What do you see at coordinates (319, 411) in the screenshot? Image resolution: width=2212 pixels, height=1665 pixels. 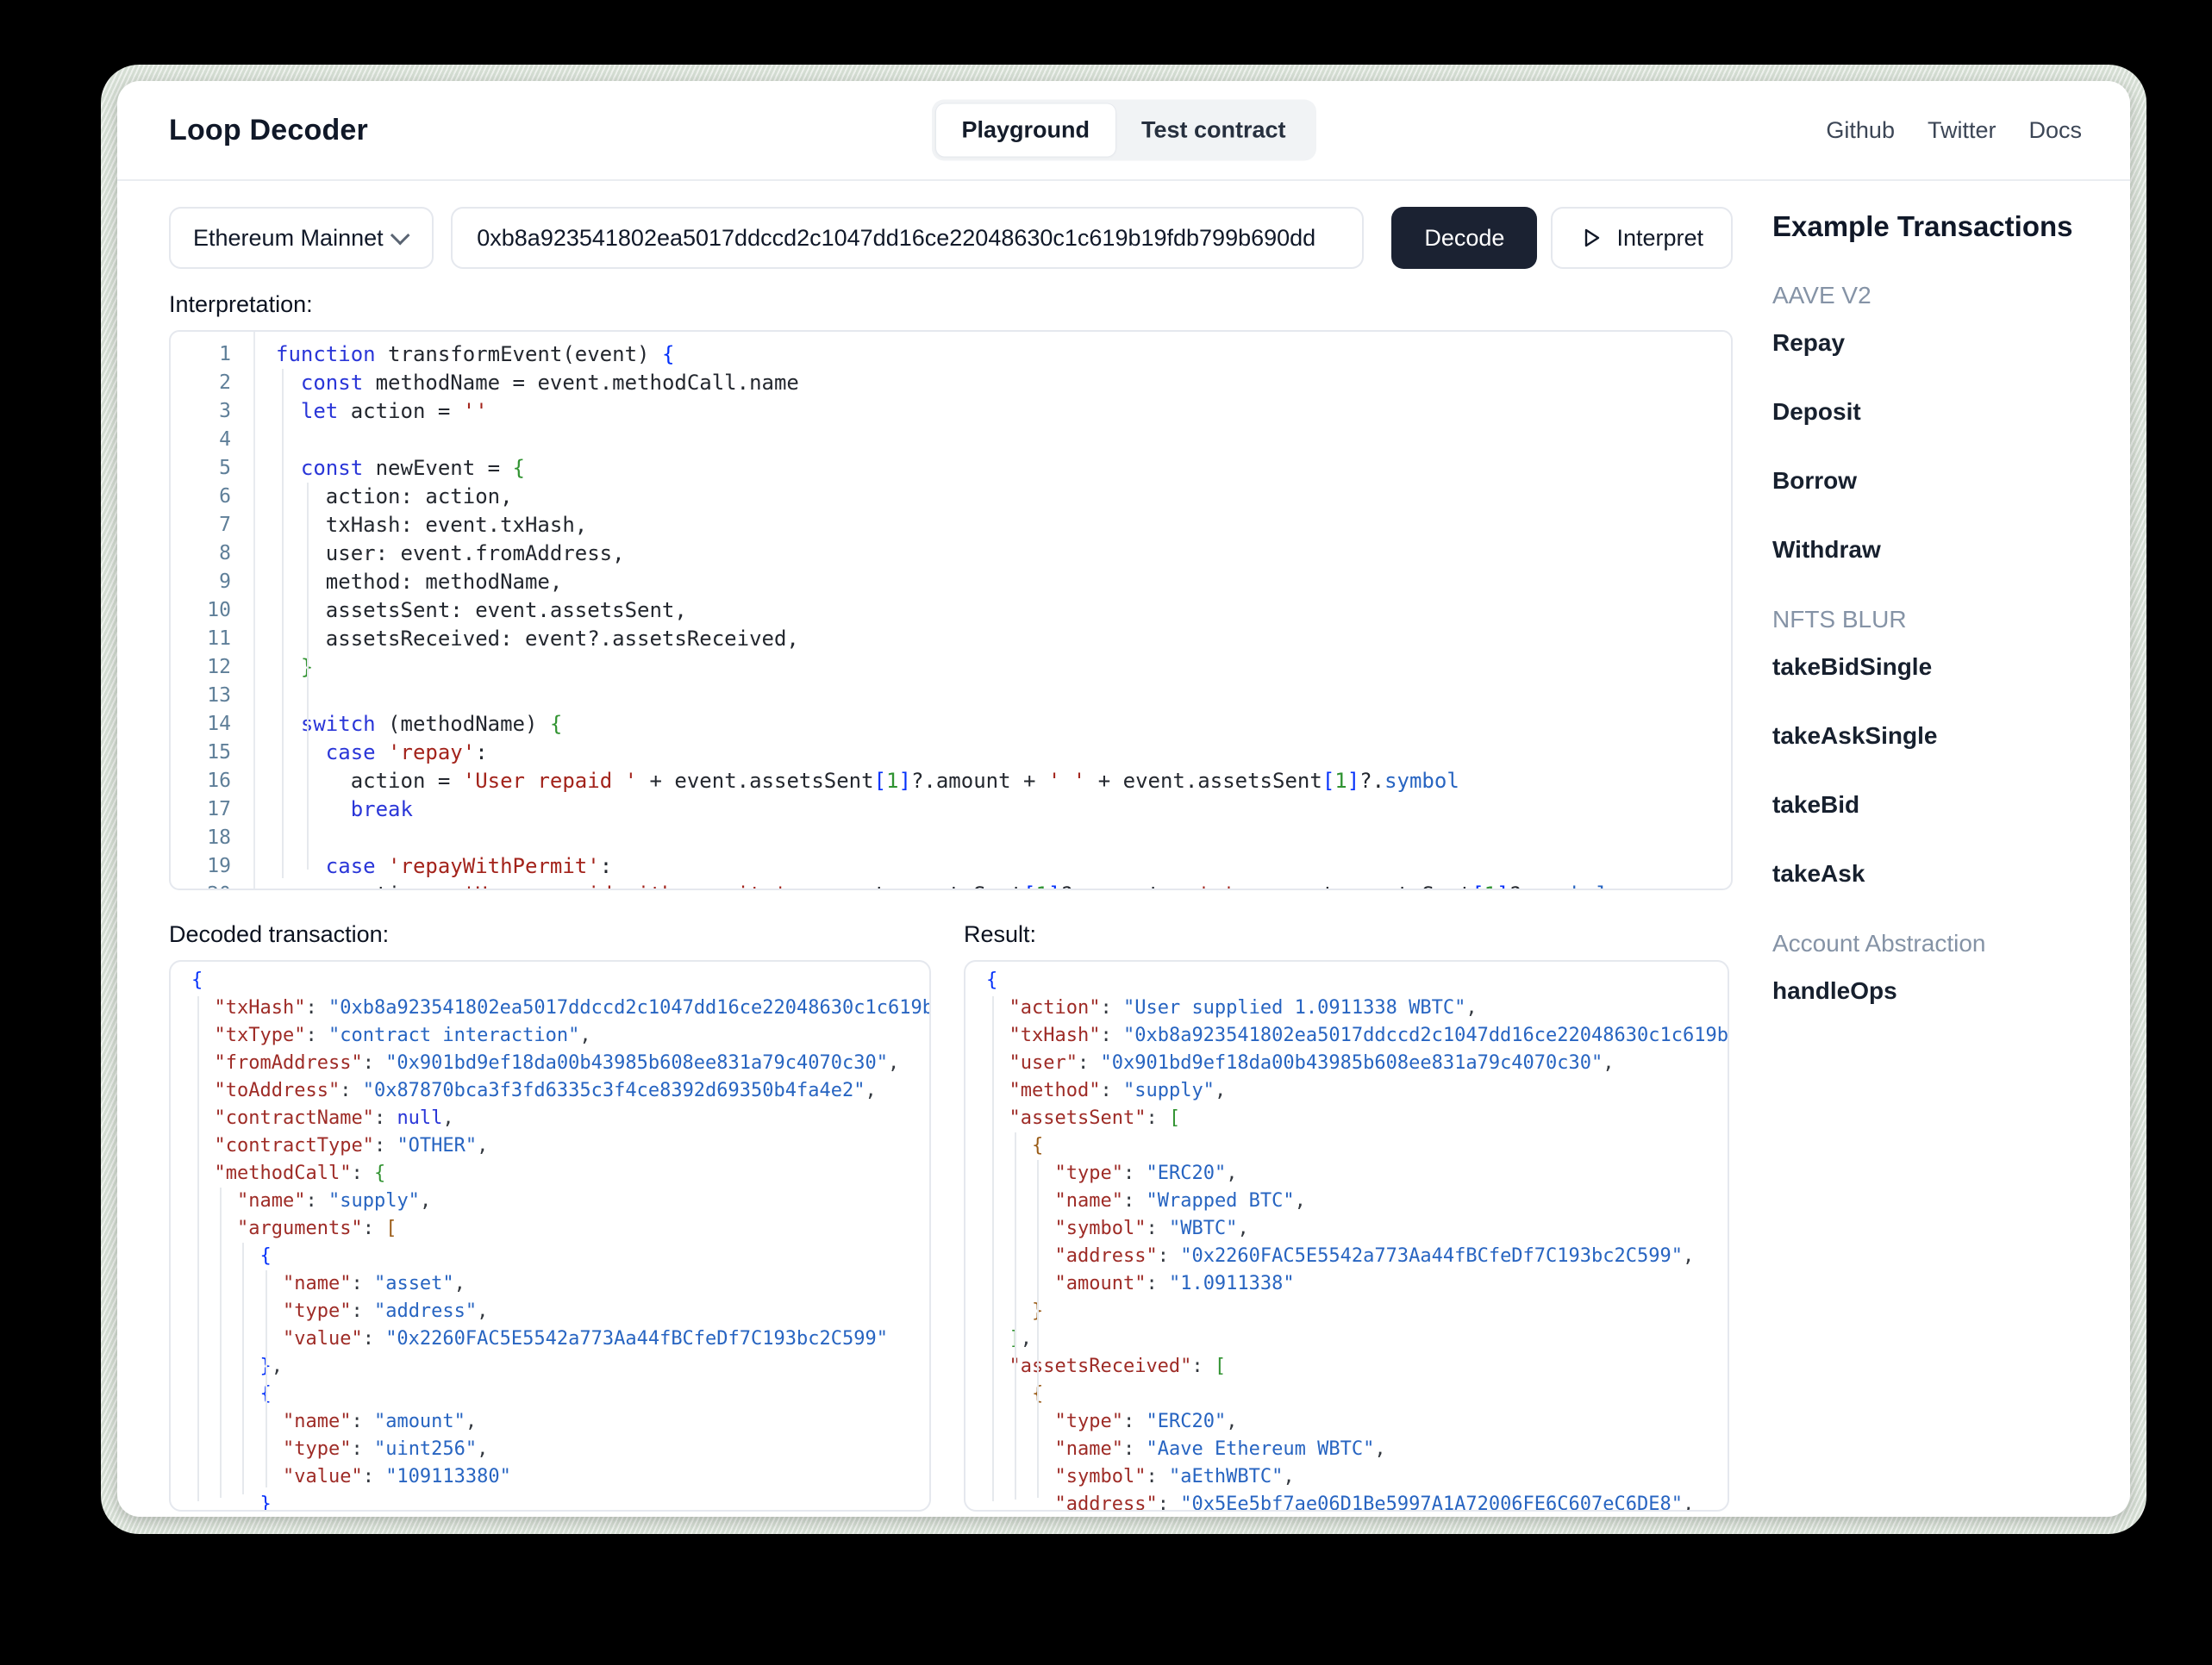 I see `code-token: let` at bounding box center [319, 411].